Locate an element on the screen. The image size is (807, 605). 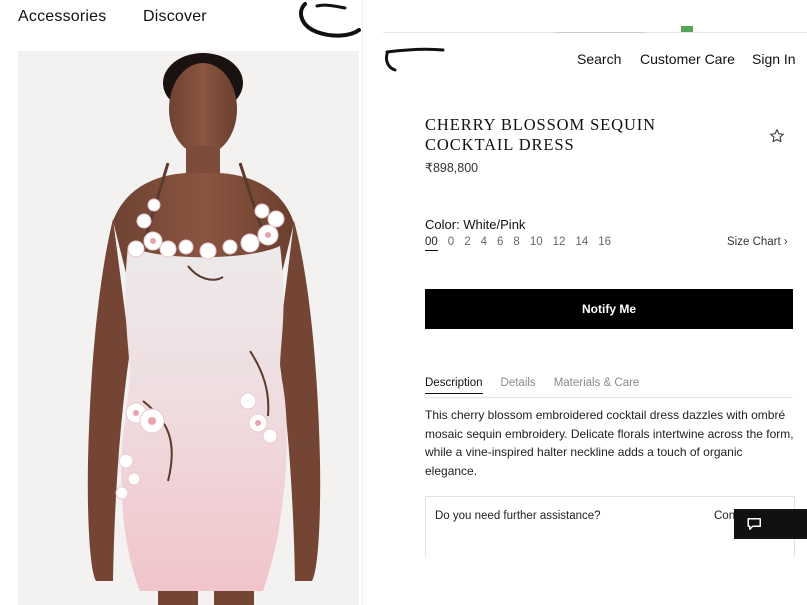
cropped-flag-icon is located at coordinates (687, 29).